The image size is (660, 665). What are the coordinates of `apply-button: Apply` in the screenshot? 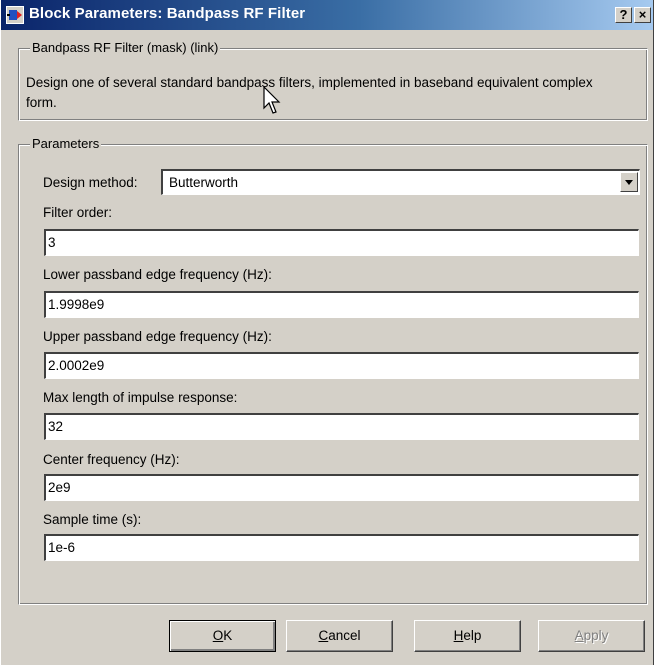 It's located at (591, 636).